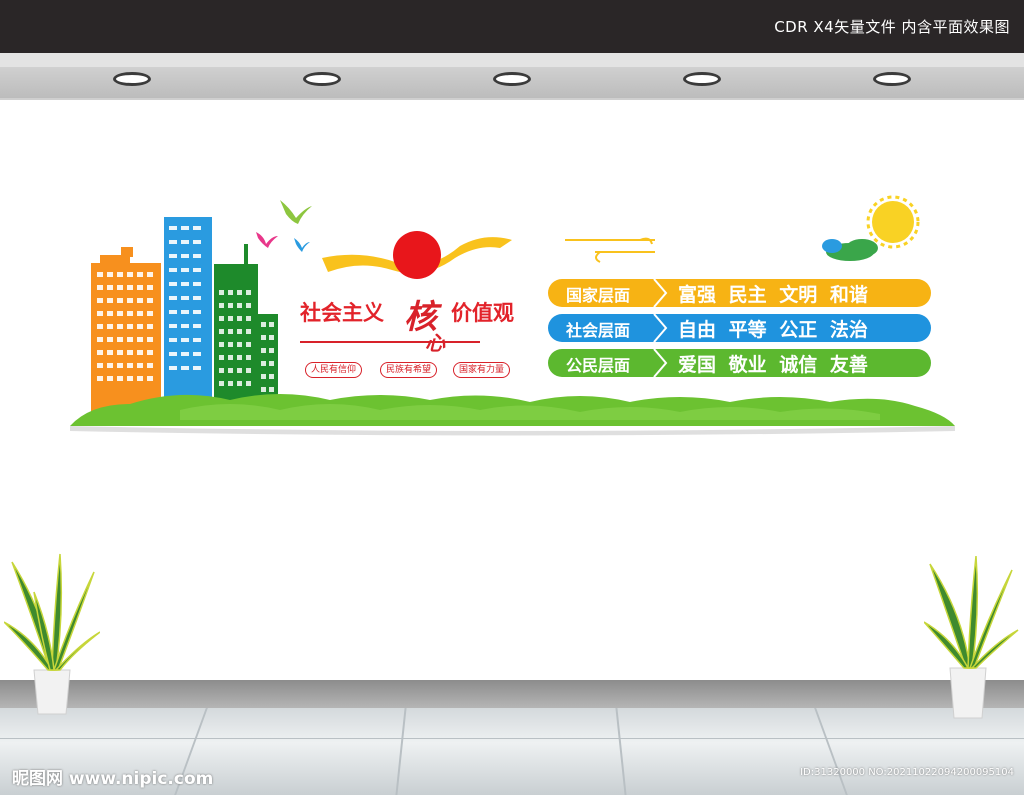 This screenshot has width=1024, height=795. I want to click on row-category: 国家层面, so click(598, 295).